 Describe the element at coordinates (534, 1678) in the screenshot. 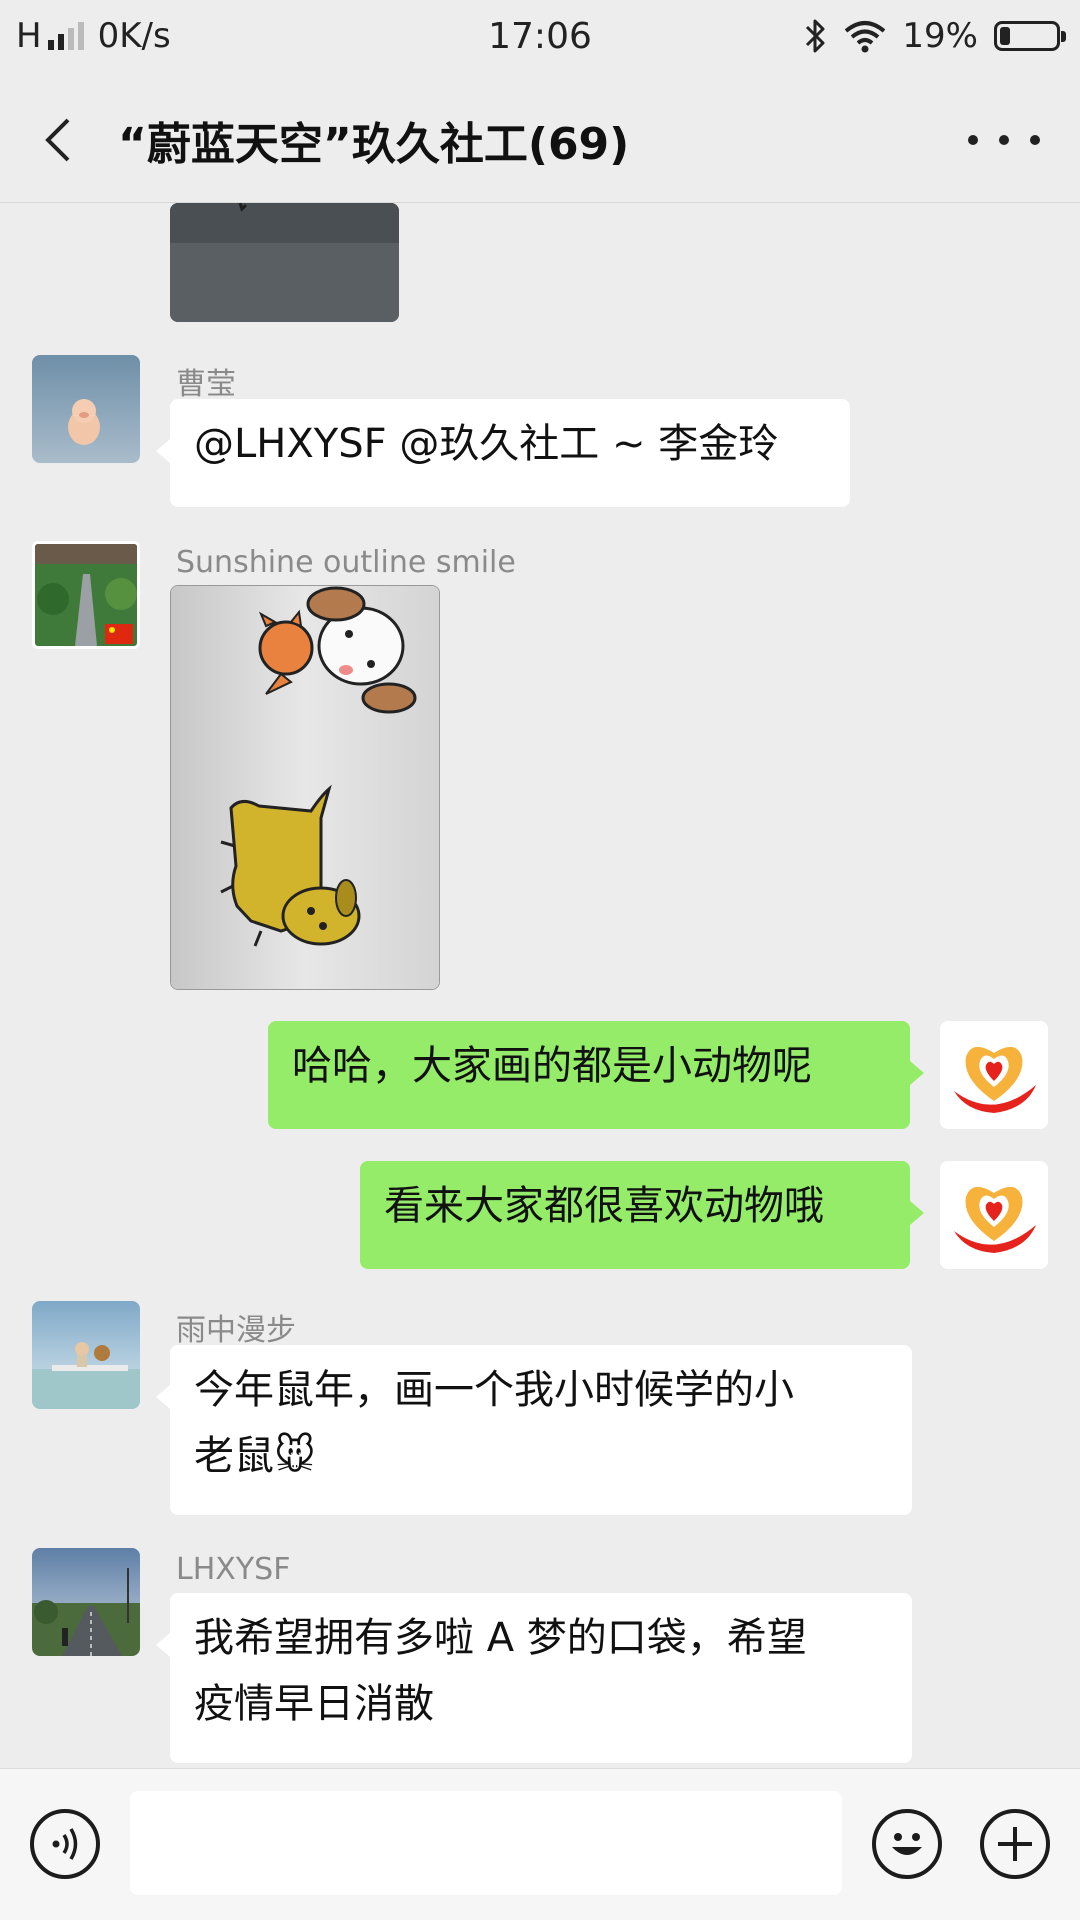

I see `message-bubble: 我希望拥有多啦 A 梦的口袋，希望 疫情早日消散` at that location.